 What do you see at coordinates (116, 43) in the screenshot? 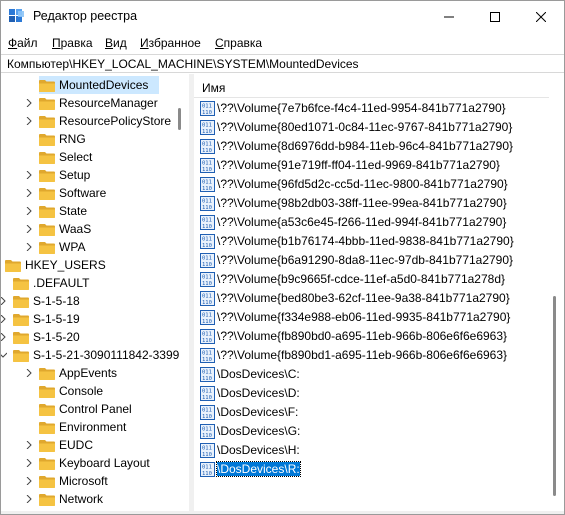
I see `menu-view: Вид` at bounding box center [116, 43].